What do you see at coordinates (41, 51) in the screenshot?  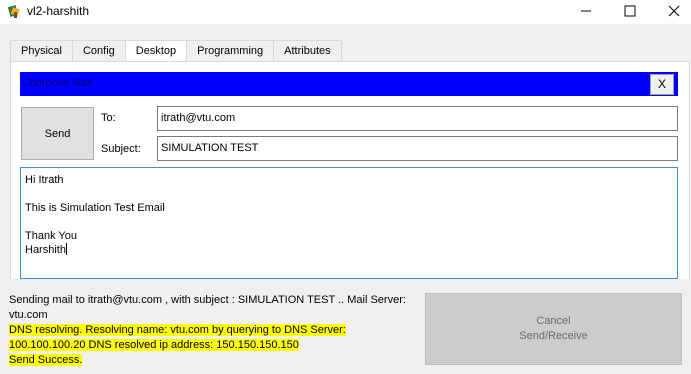 I see `tab-physical: Physical` at bounding box center [41, 51].